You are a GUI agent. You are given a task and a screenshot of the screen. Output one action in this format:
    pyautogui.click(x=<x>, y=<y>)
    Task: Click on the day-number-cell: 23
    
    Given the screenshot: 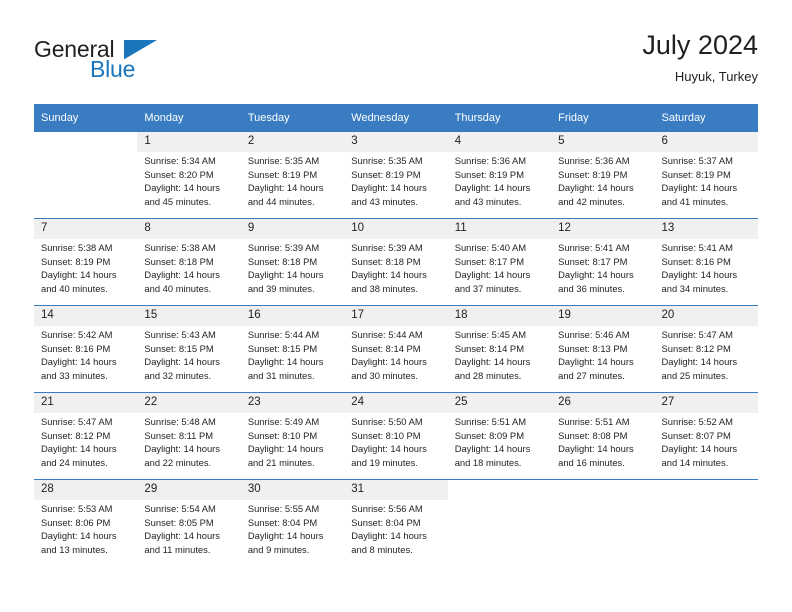 What is the action you would take?
    pyautogui.click(x=292, y=403)
    